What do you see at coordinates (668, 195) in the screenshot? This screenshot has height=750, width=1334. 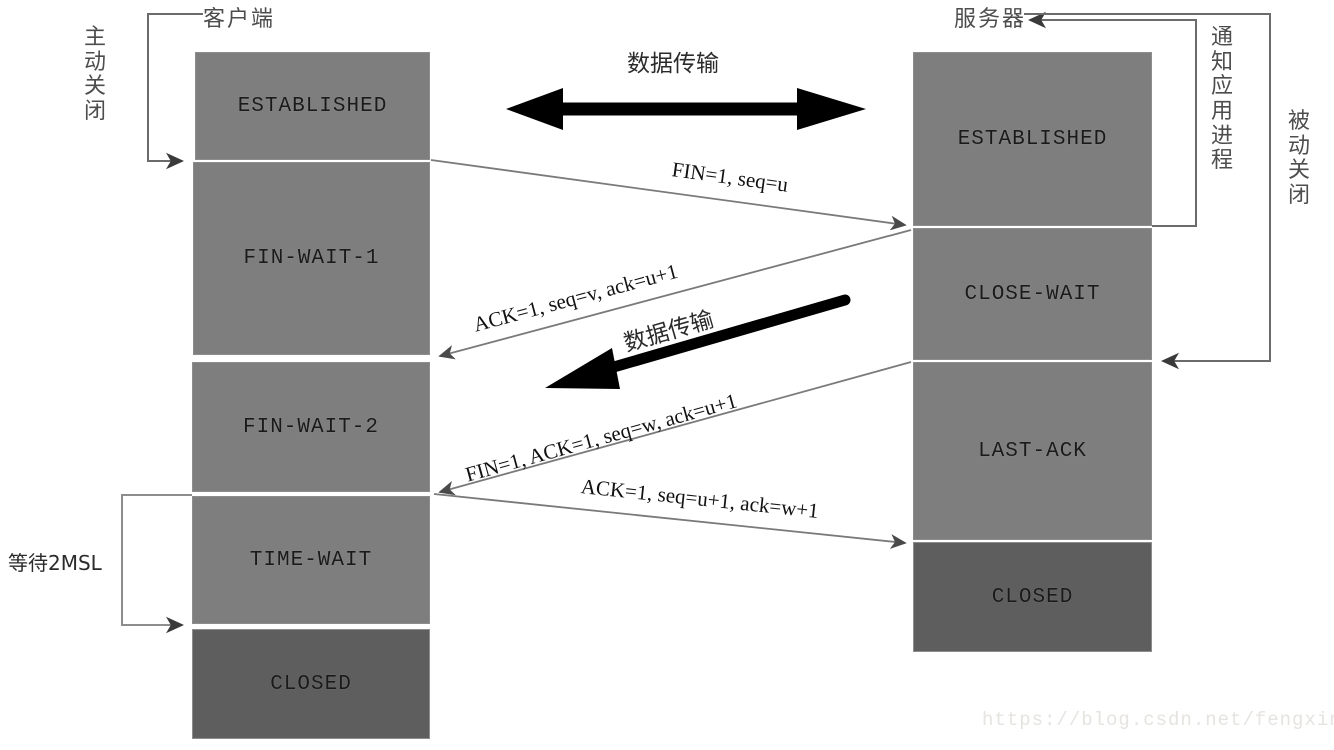 I see `message-line-fin1` at bounding box center [668, 195].